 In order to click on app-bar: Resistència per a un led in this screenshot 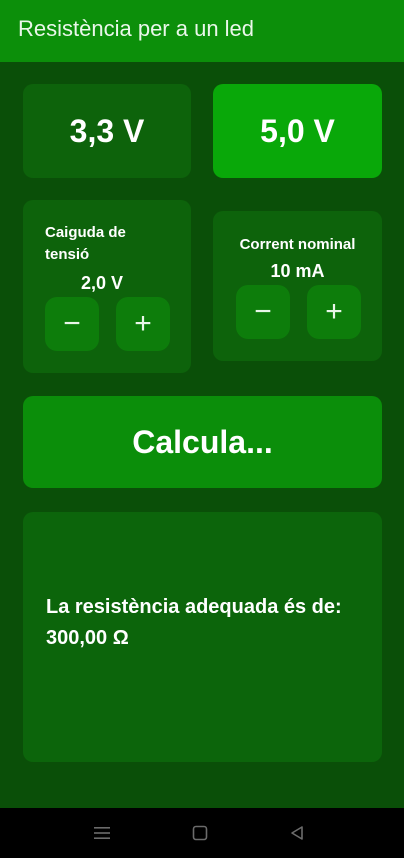, I will do `click(202, 31)`.